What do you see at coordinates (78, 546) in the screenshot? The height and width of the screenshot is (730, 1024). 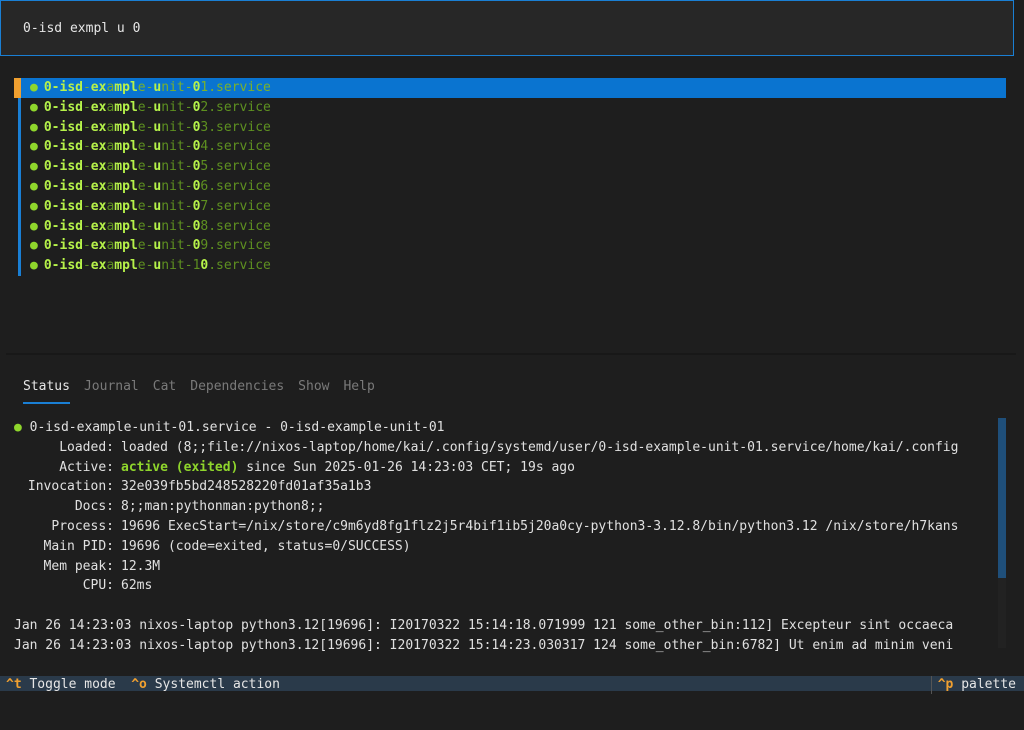 I see `status-field-key: Main PID:` at bounding box center [78, 546].